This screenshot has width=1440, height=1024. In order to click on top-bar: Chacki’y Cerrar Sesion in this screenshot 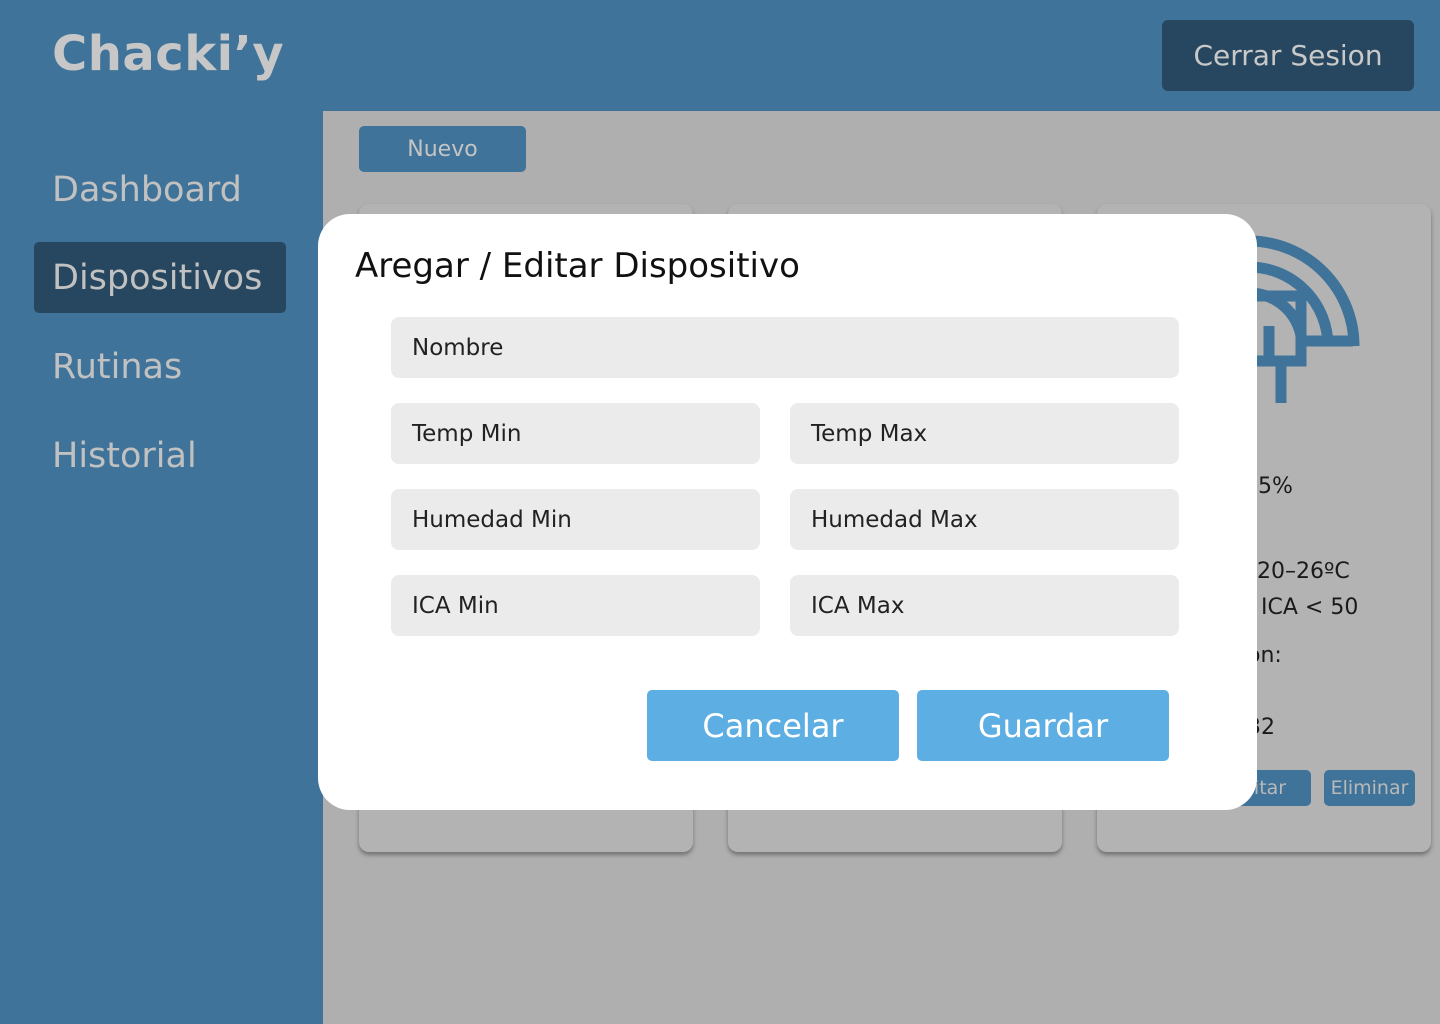, I will do `click(720, 55)`.